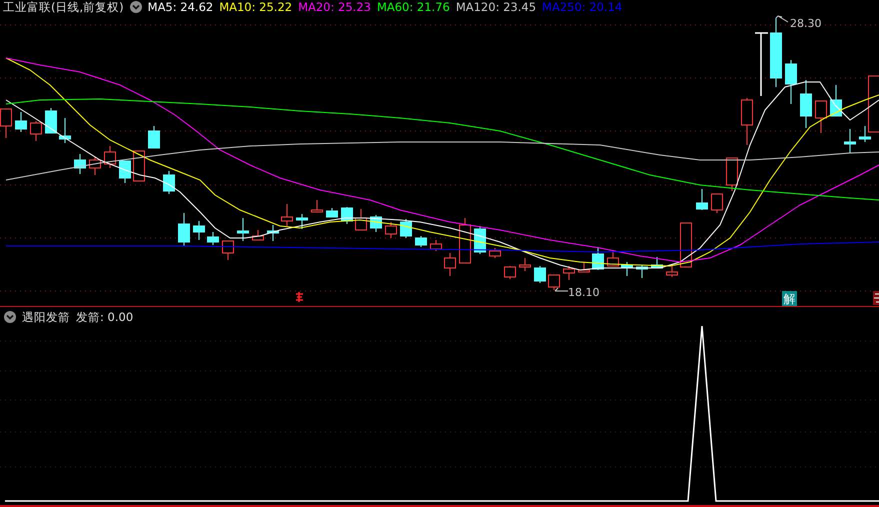 This screenshot has height=507, width=879. Describe the element at coordinates (789, 298) in the screenshot. I see `unlock-badge: 解` at that location.